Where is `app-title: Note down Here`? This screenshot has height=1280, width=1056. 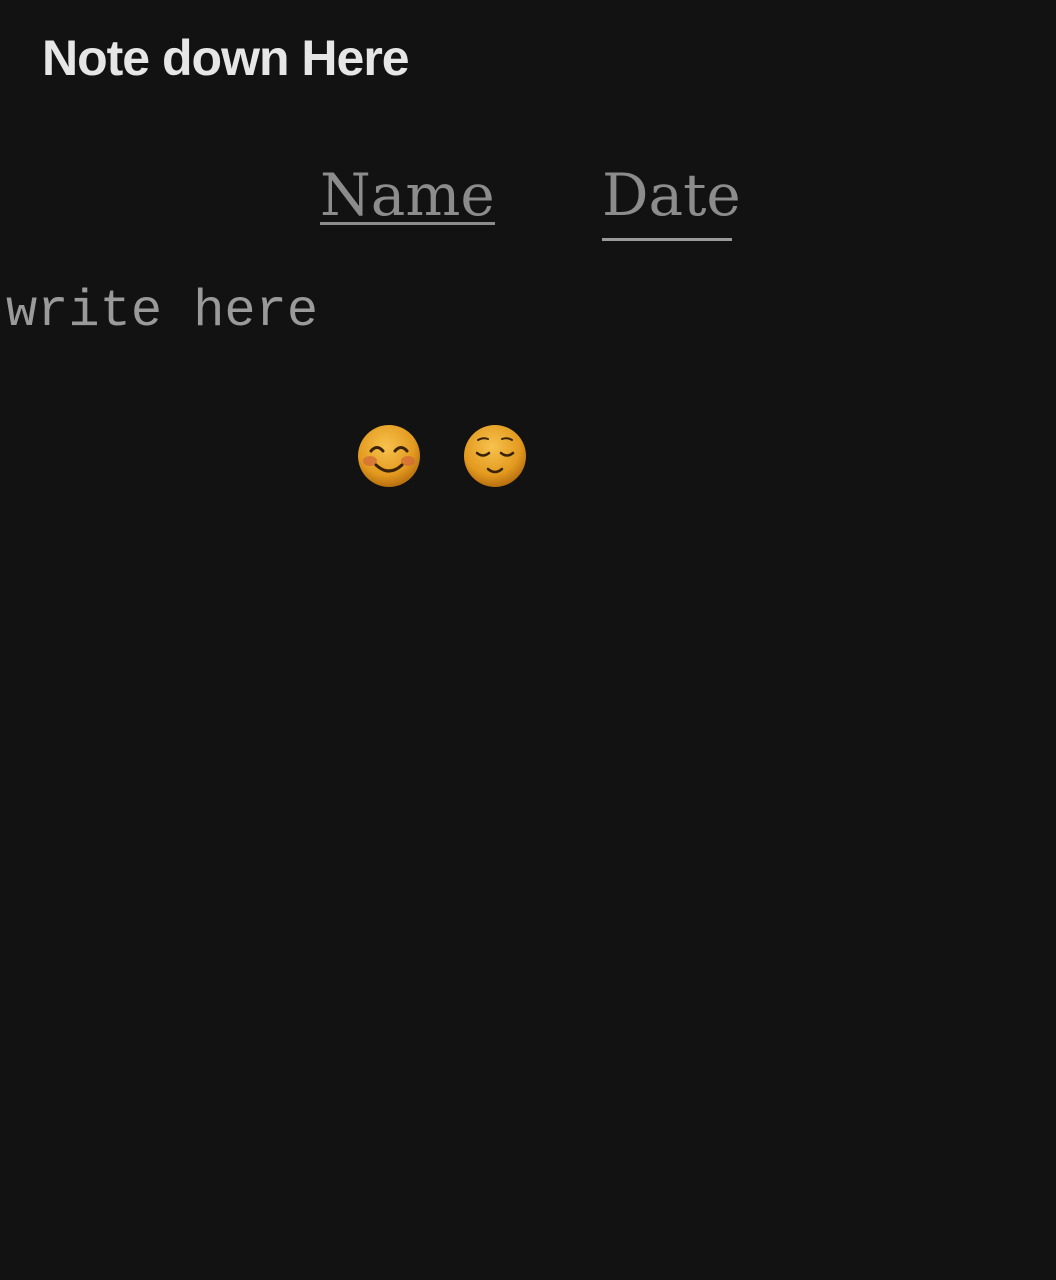
app-title: Note down Here is located at coordinates (226, 58).